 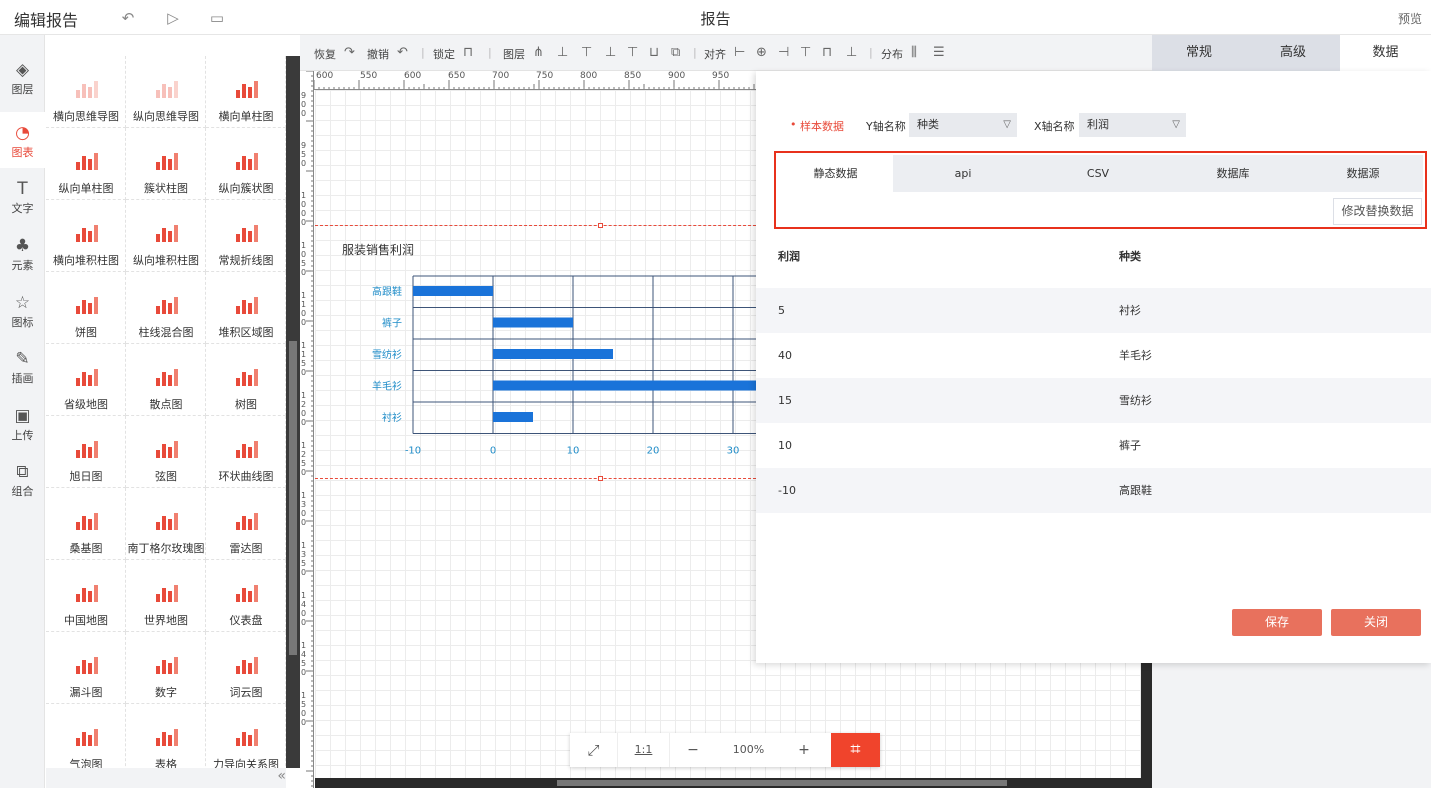 What do you see at coordinates (851, 52) in the screenshot?
I see `align-bottom-icon: ⊥` at bounding box center [851, 52].